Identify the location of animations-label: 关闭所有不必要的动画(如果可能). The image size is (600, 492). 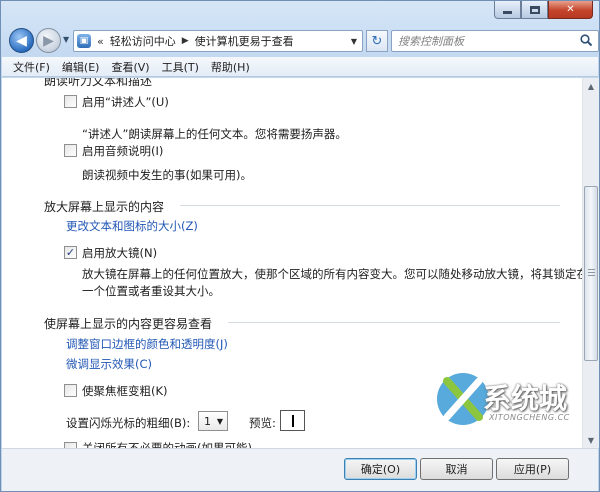
(167, 444).